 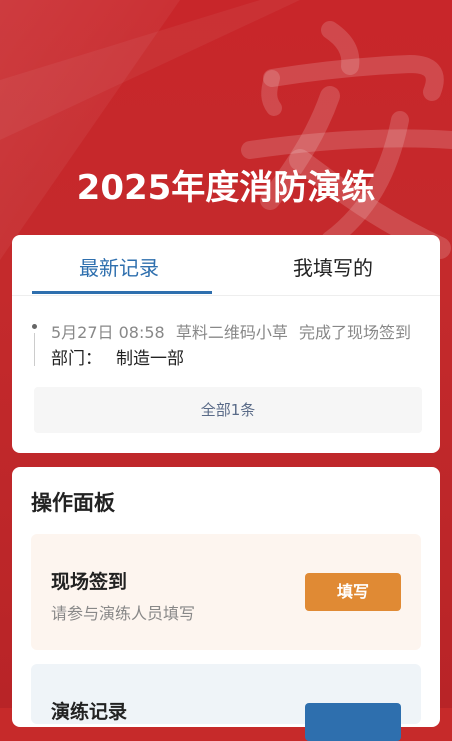 What do you see at coordinates (228, 410) in the screenshot?
I see `view-all-button: 全部1条` at bounding box center [228, 410].